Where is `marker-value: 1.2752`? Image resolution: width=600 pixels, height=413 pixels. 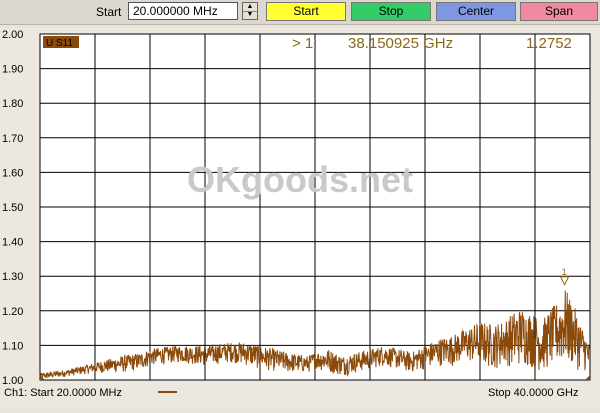
marker-value: 1.2752 is located at coordinates (549, 43).